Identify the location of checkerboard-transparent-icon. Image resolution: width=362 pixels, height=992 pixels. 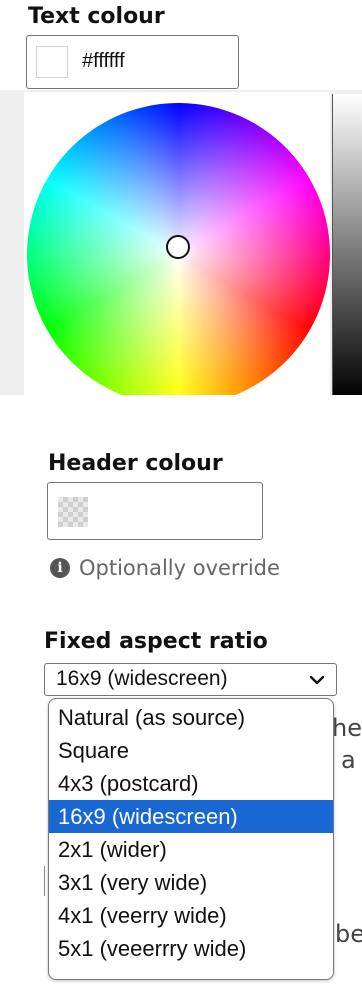
(73, 512).